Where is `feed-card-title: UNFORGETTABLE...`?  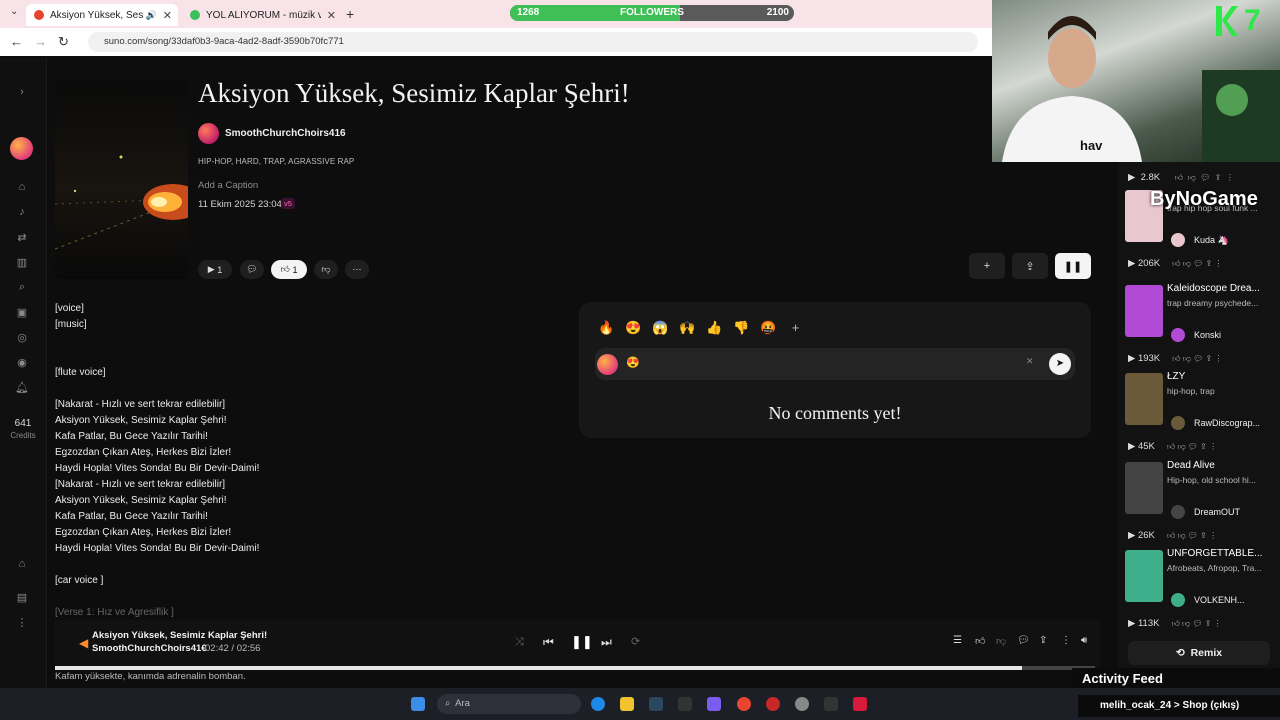
feed-card-title: UNFORGETTABLE... is located at coordinates (1214, 553).